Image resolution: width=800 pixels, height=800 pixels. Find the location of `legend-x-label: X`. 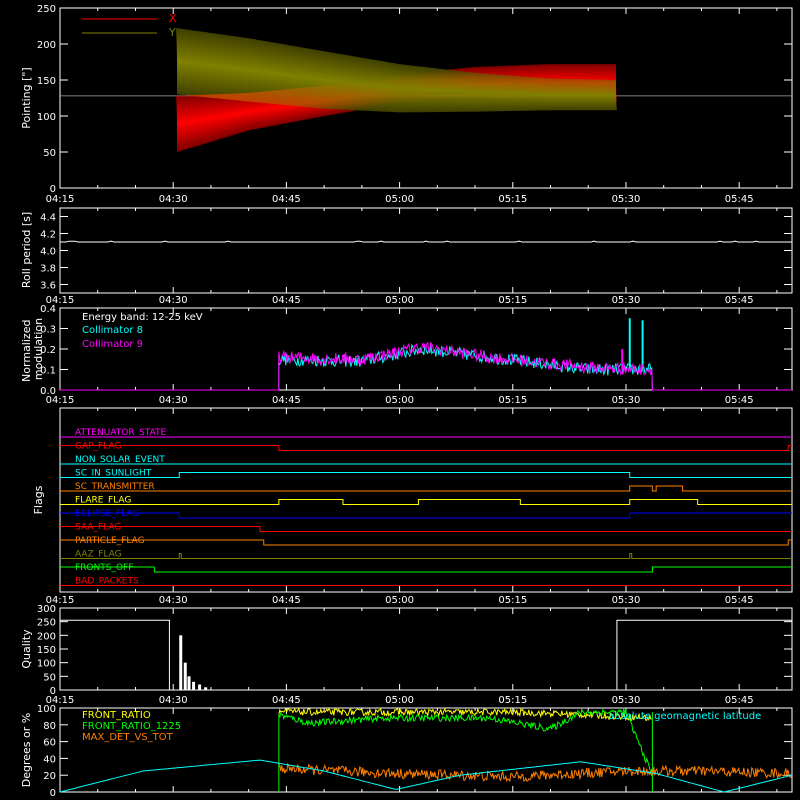

legend-x-label: X is located at coordinates (173, 18).